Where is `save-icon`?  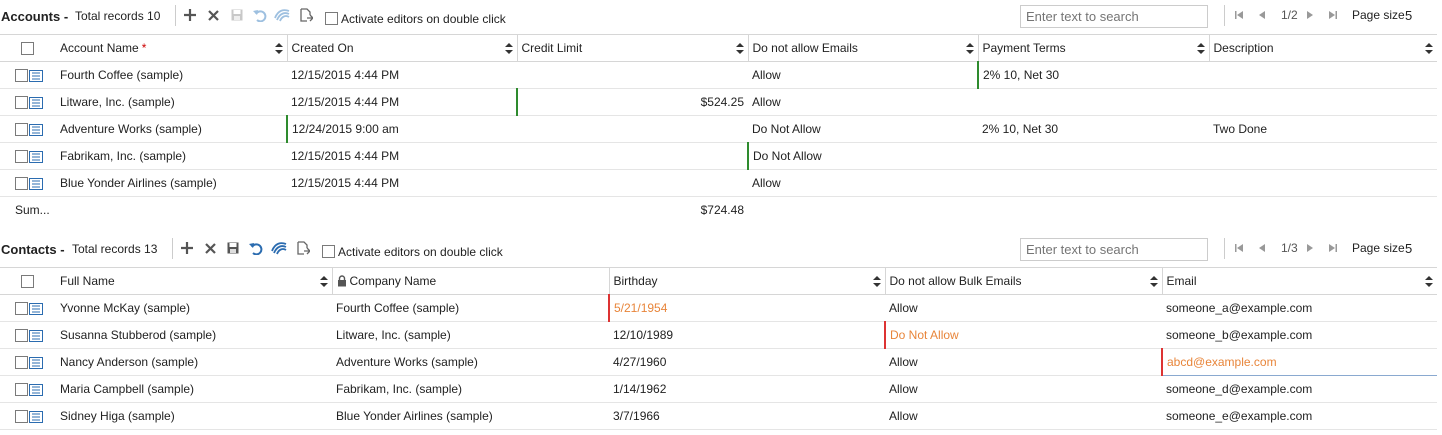
save-icon is located at coordinates (233, 248).